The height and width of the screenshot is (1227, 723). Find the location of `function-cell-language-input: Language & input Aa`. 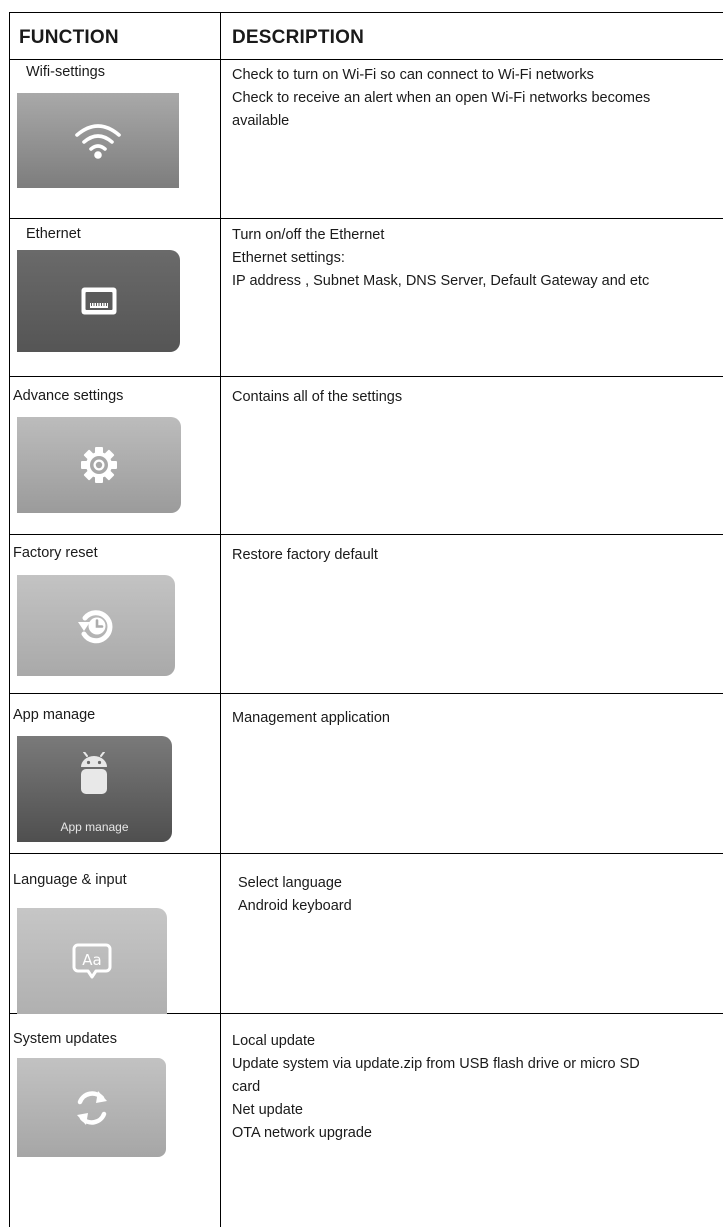

function-cell-language-input: Language & input Aa is located at coordinates (115, 934).